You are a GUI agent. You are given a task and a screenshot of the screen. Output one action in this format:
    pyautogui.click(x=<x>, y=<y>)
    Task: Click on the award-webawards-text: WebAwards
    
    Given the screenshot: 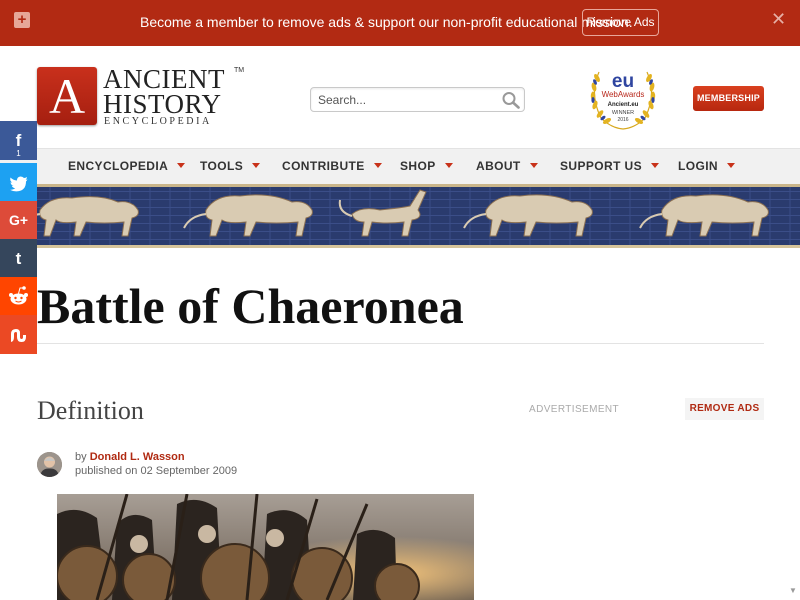 What is the action you would take?
    pyautogui.click(x=623, y=94)
    